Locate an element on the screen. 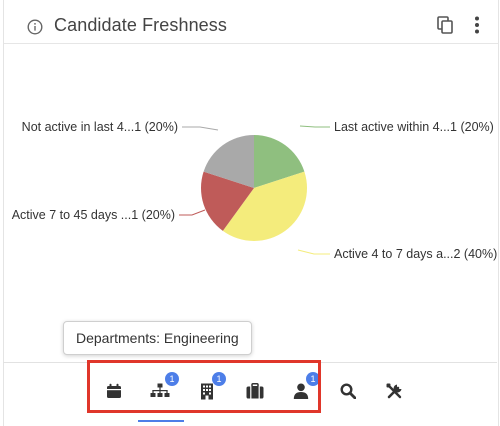 This screenshot has height=426, width=500. toolbar-highlight-box is located at coordinates (204, 386).